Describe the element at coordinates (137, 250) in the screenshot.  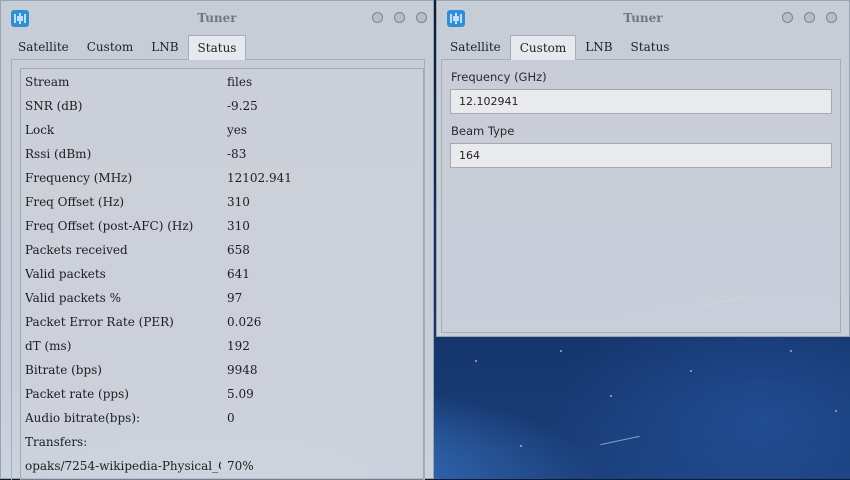
I see `list-item: Packets received 658` at that location.